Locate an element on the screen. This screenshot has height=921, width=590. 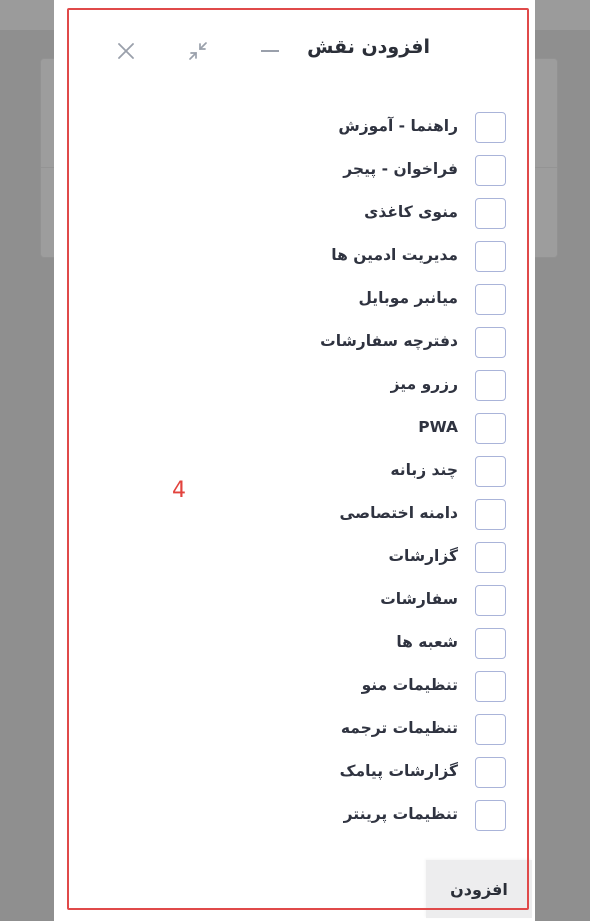
permission-label: فراخوان - پیجر is located at coordinates (400, 169).